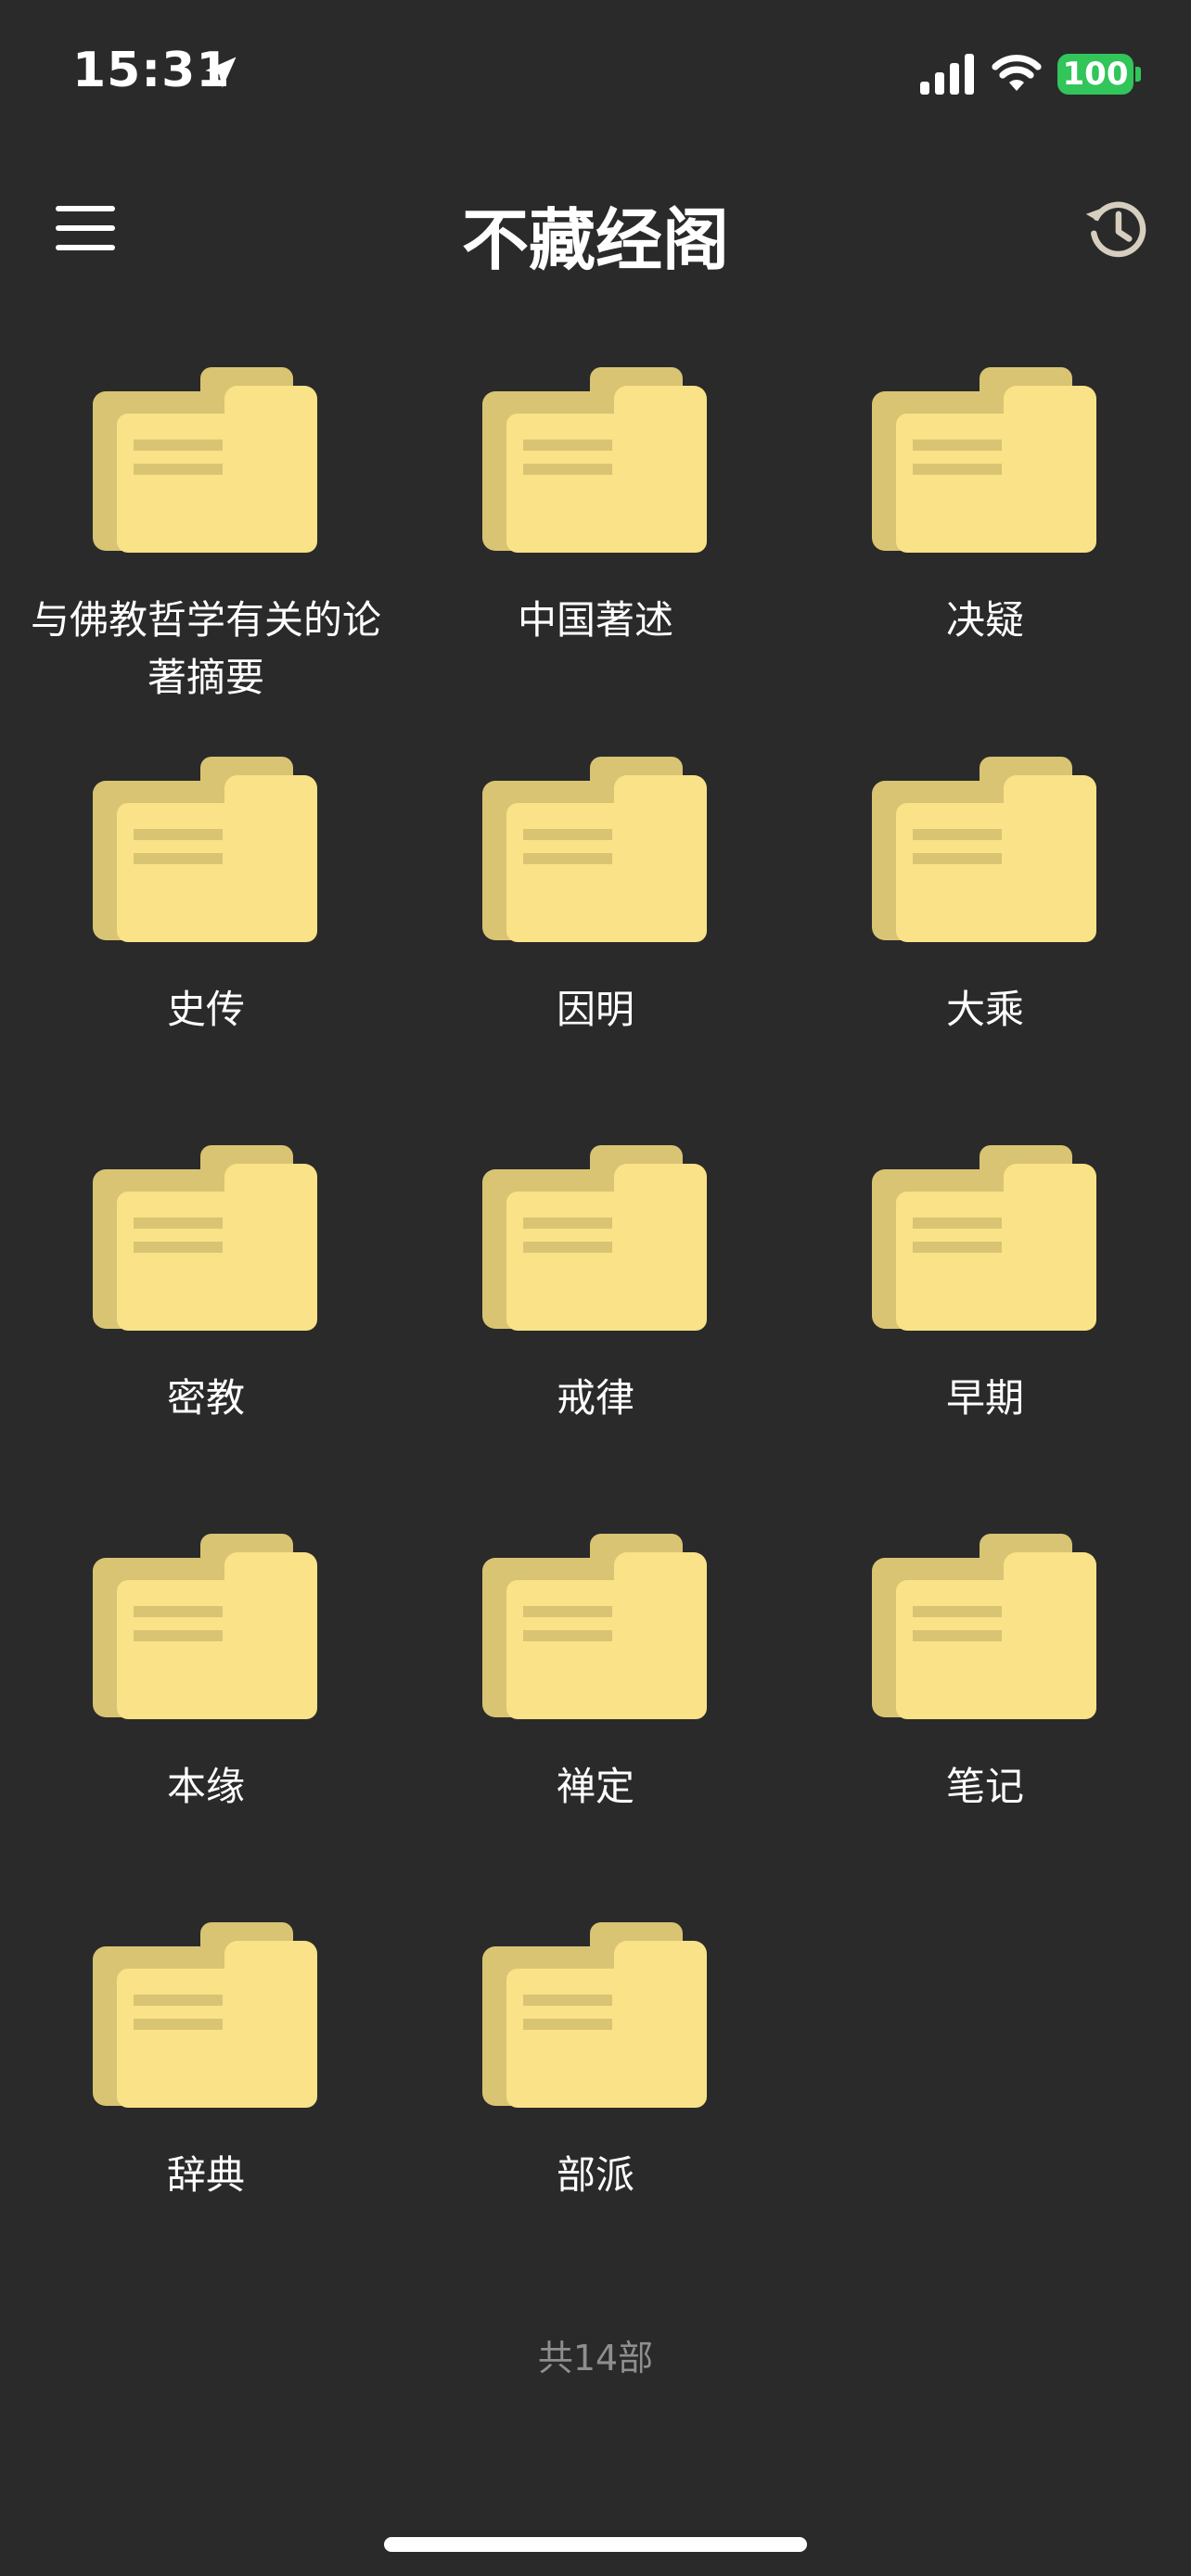 The height and width of the screenshot is (2576, 1191). I want to click on history-clock-icon, so click(1117, 230).